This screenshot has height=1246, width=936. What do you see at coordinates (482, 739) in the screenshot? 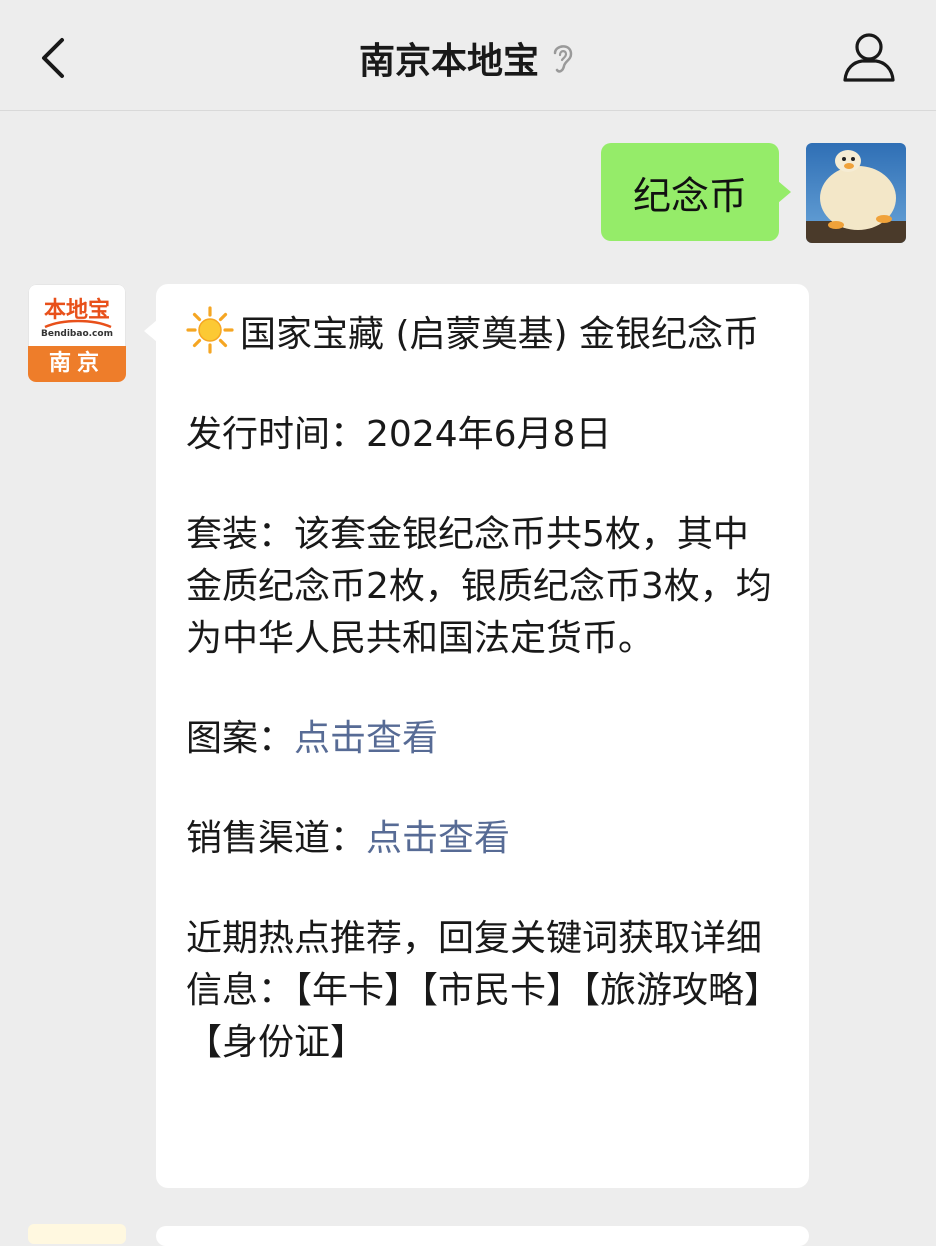
I see `pattern-line: 图案：点击查看` at bounding box center [482, 739].